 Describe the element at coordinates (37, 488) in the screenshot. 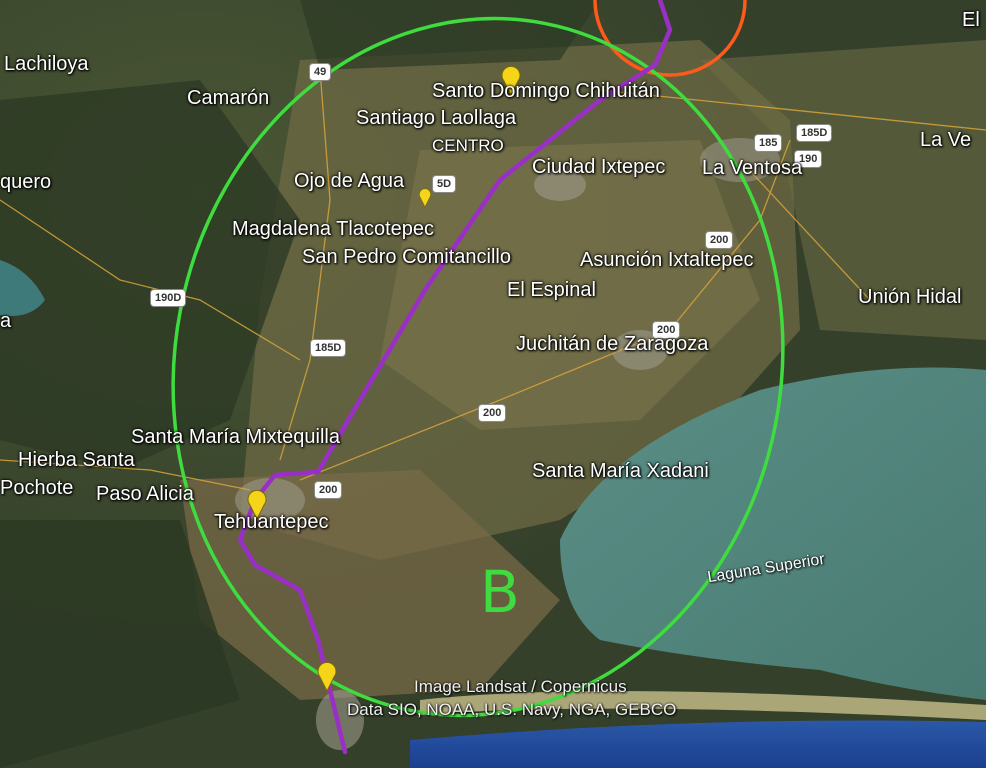

I see `place-label: Pochote` at that location.